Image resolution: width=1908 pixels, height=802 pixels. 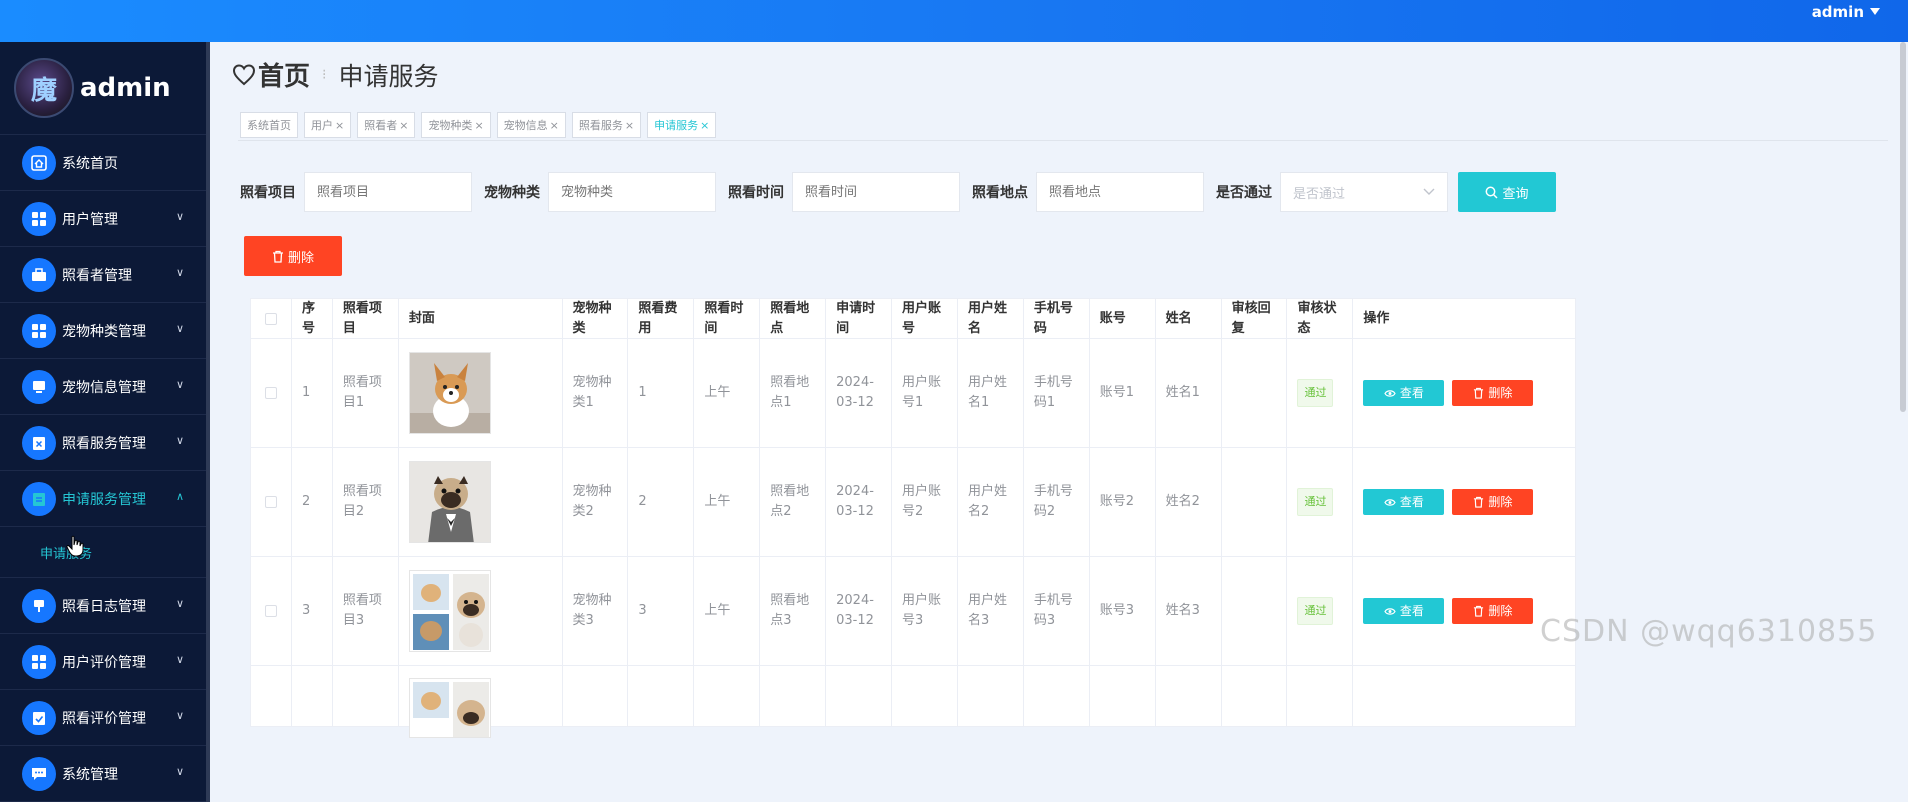 I want to click on sidebar-item-pet-info: 宠物信息管理 ∨, so click(x=103, y=387).